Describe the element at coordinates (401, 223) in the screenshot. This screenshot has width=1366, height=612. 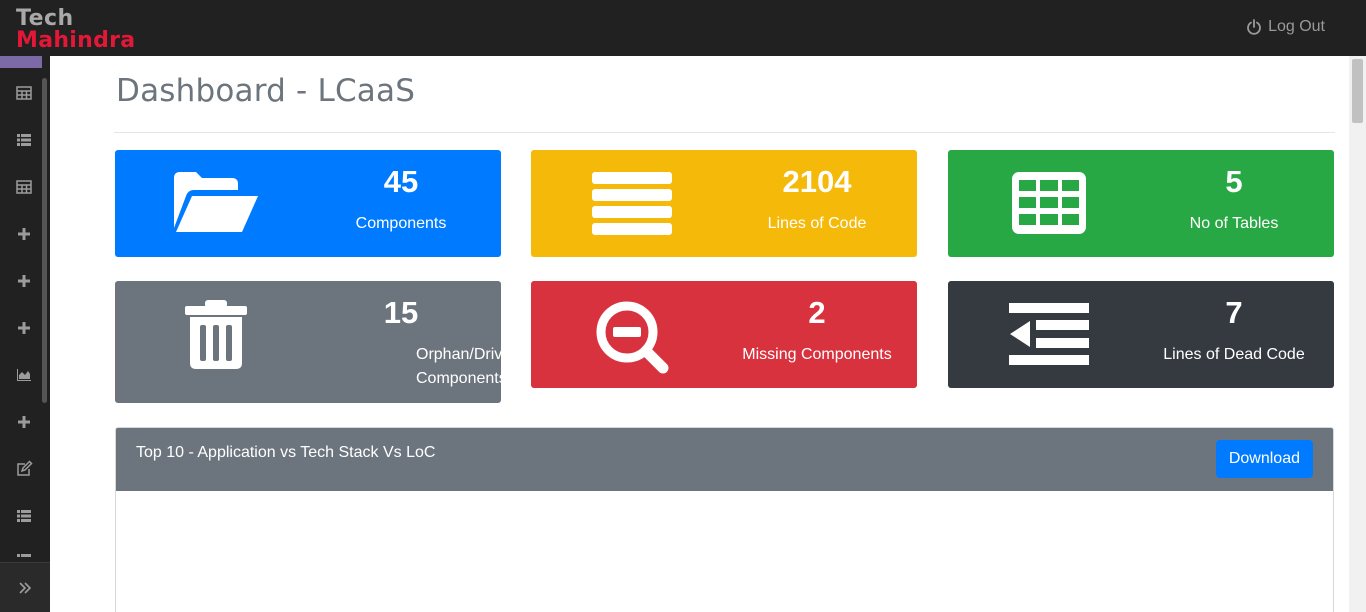
I see `card-components-label: Components` at that location.